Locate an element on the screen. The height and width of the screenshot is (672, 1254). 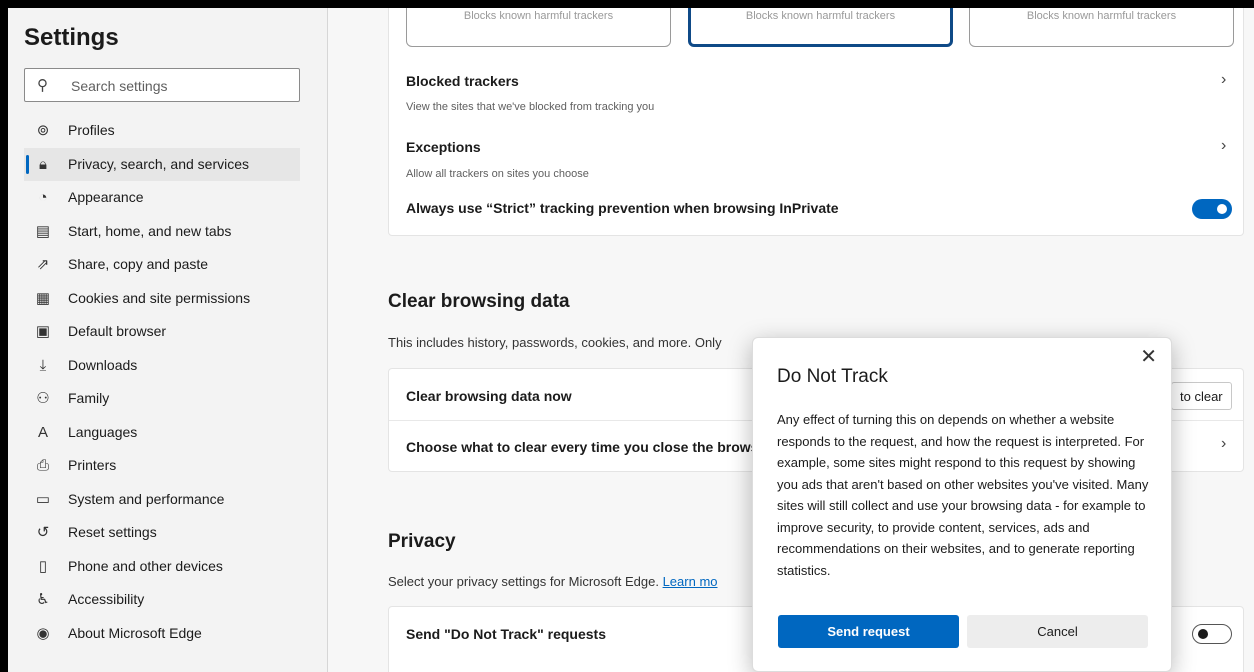
printer-icon: ⎙ is located at coordinates (42, 465).